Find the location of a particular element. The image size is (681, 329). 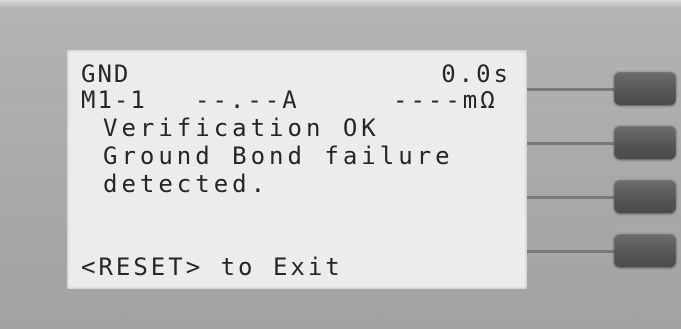

resistance-readout: ----mΩ is located at coordinates (445, 100).